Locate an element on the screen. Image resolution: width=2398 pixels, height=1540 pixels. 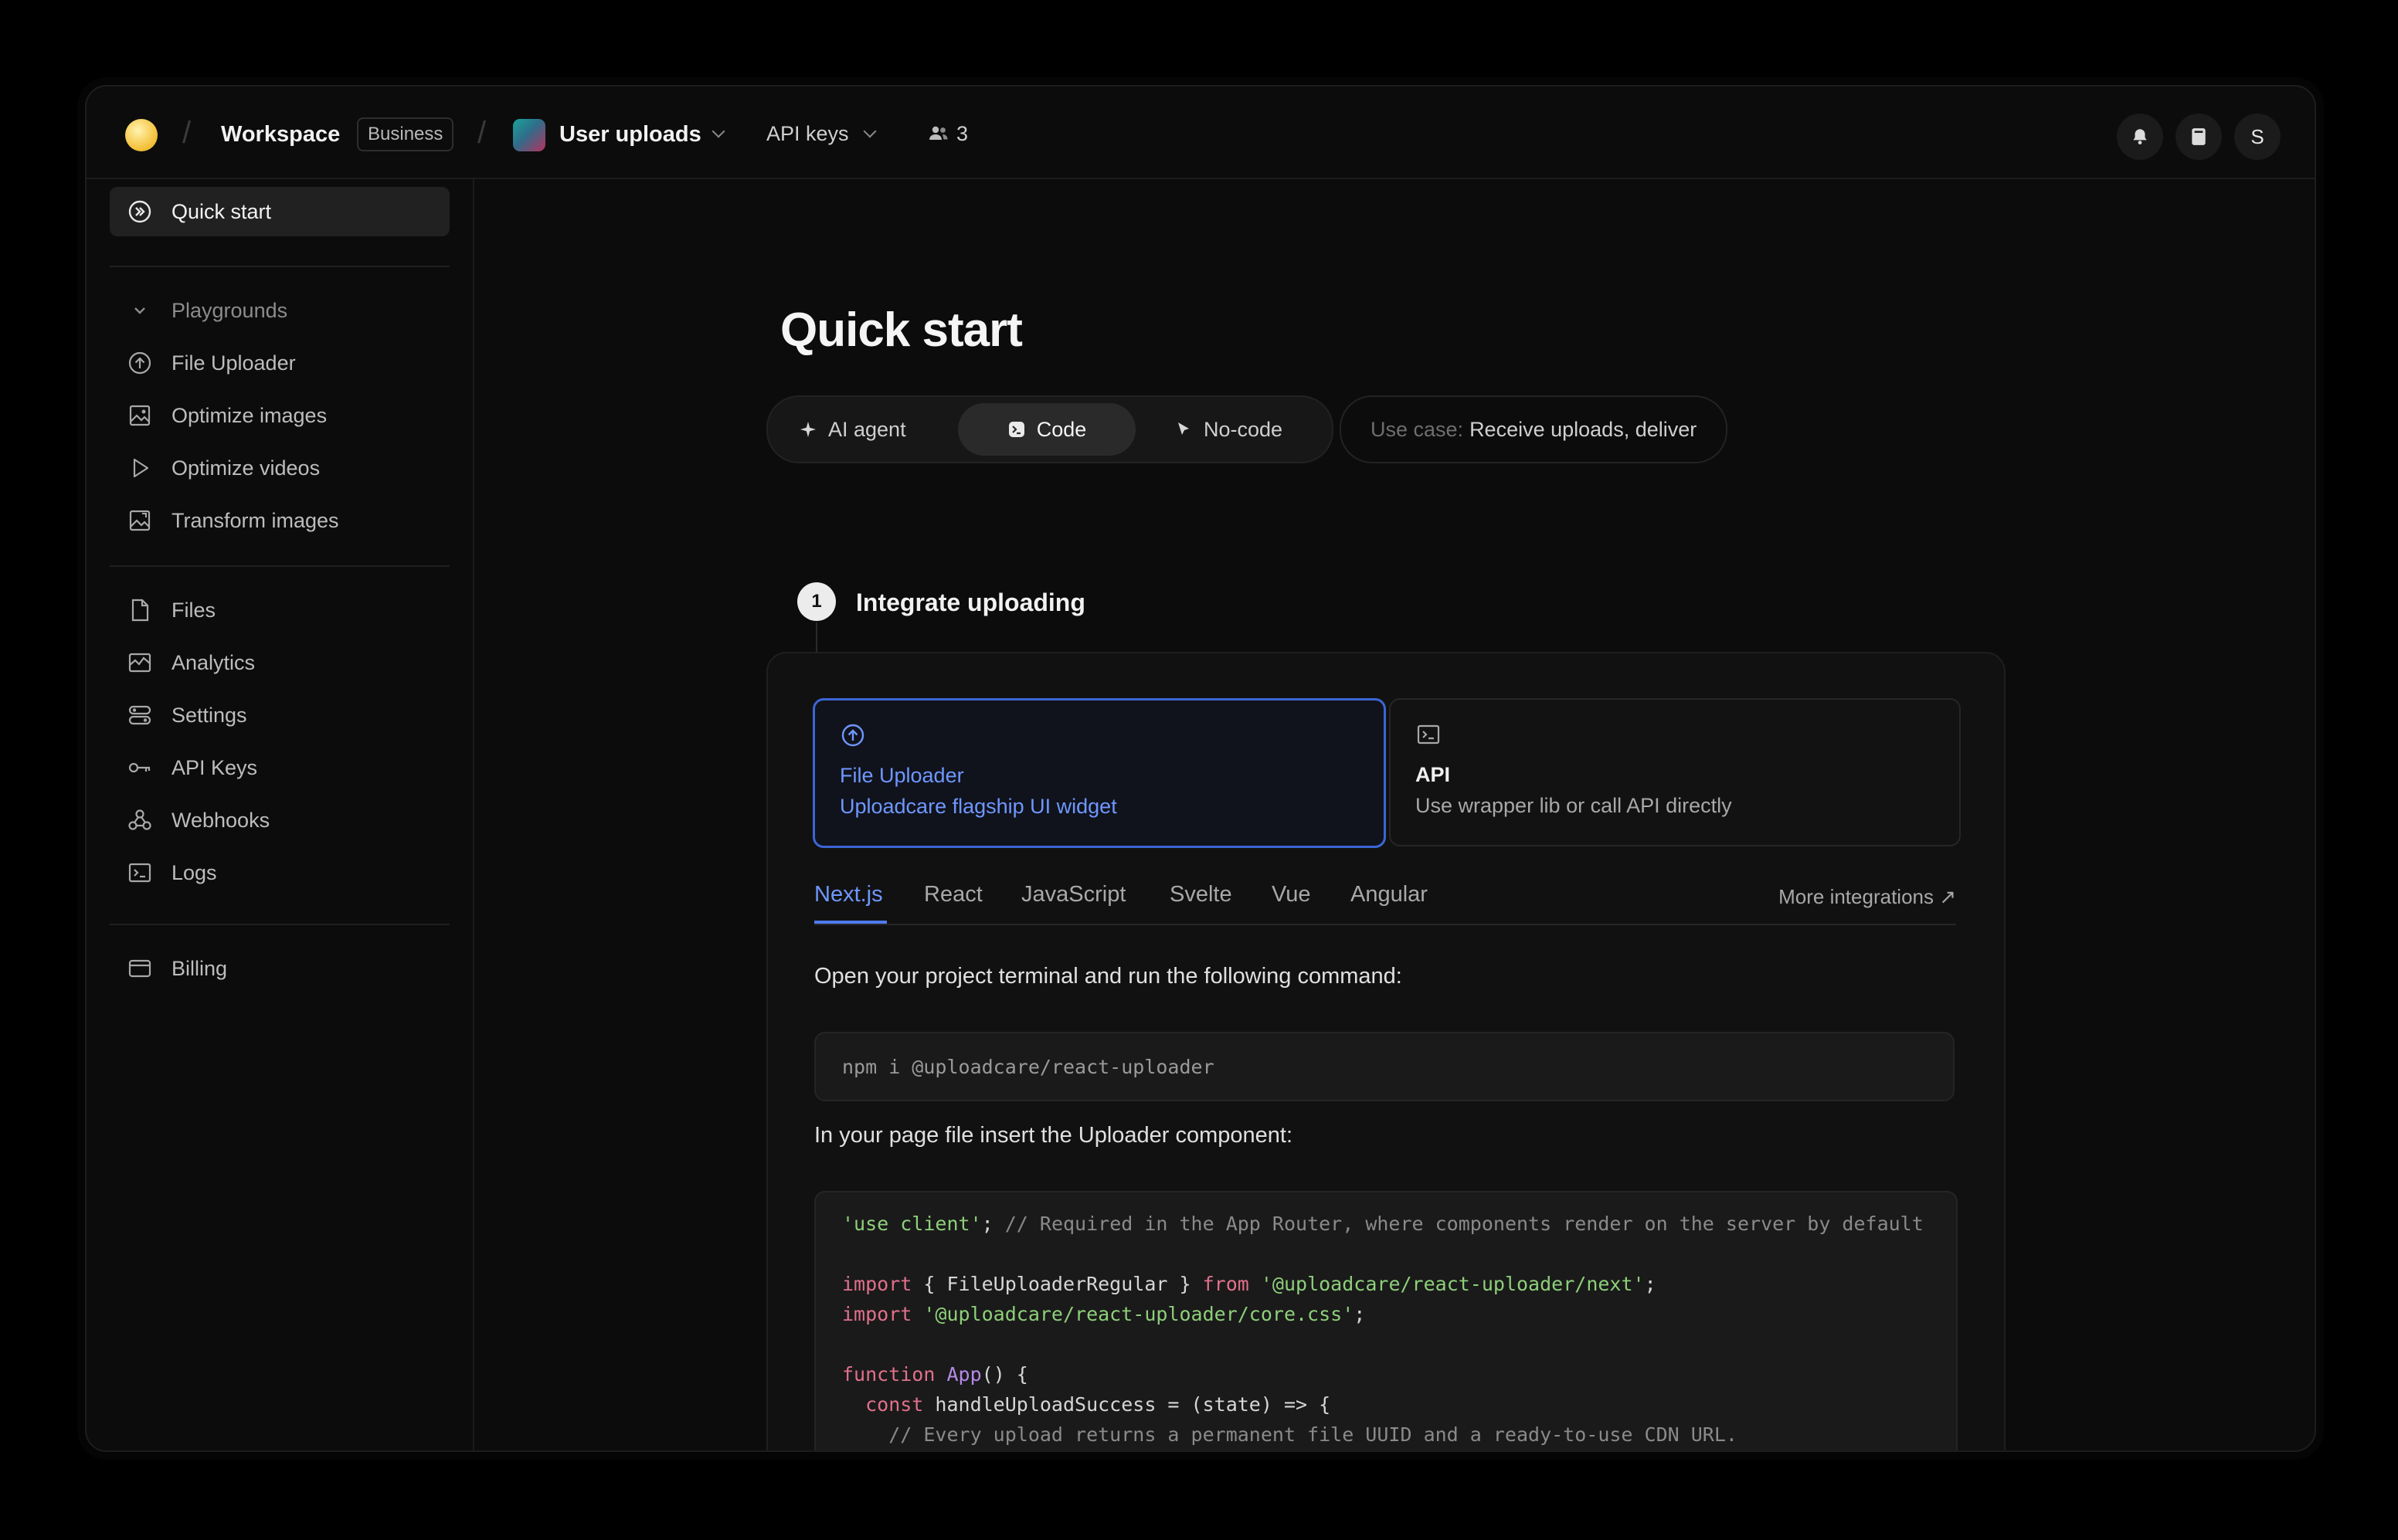
sidebar-item-files: Files is located at coordinates (280, 610).